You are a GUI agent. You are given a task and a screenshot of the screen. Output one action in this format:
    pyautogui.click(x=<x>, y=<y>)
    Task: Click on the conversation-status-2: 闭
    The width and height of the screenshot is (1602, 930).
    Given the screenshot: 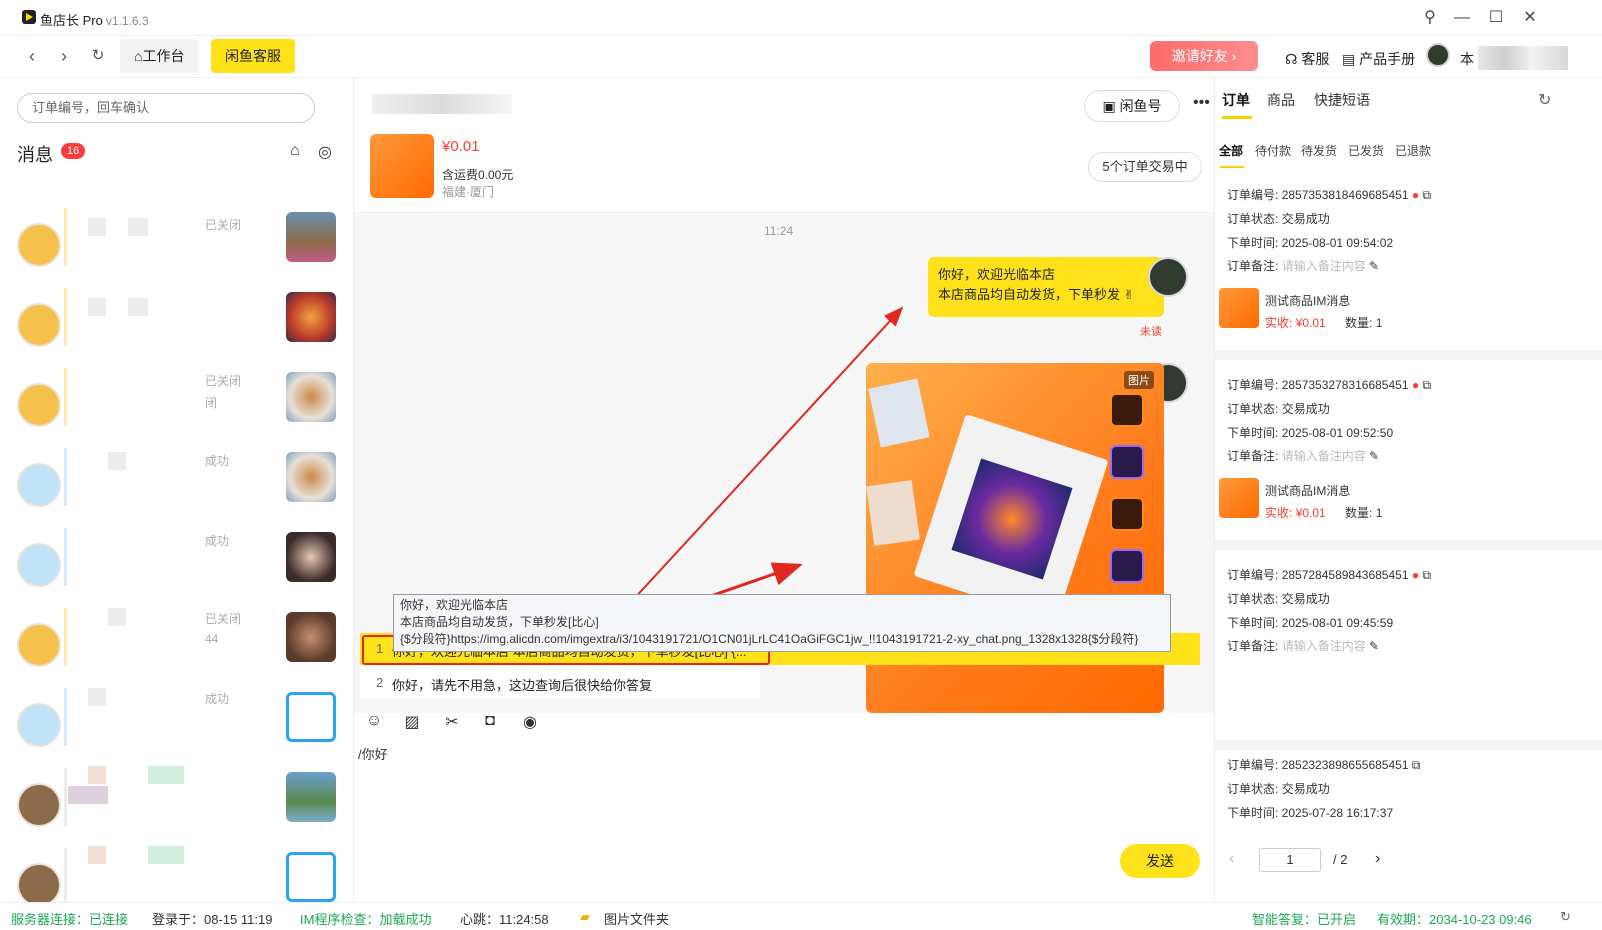 What is the action you would take?
    pyautogui.click(x=211, y=403)
    